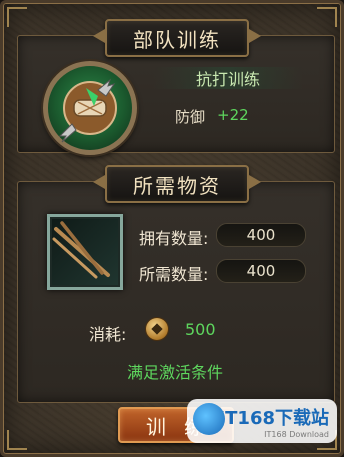  Describe the element at coordinates (174, 372) in the screenshot. I see `activation-condition-text: 满足激活条件` at that location.